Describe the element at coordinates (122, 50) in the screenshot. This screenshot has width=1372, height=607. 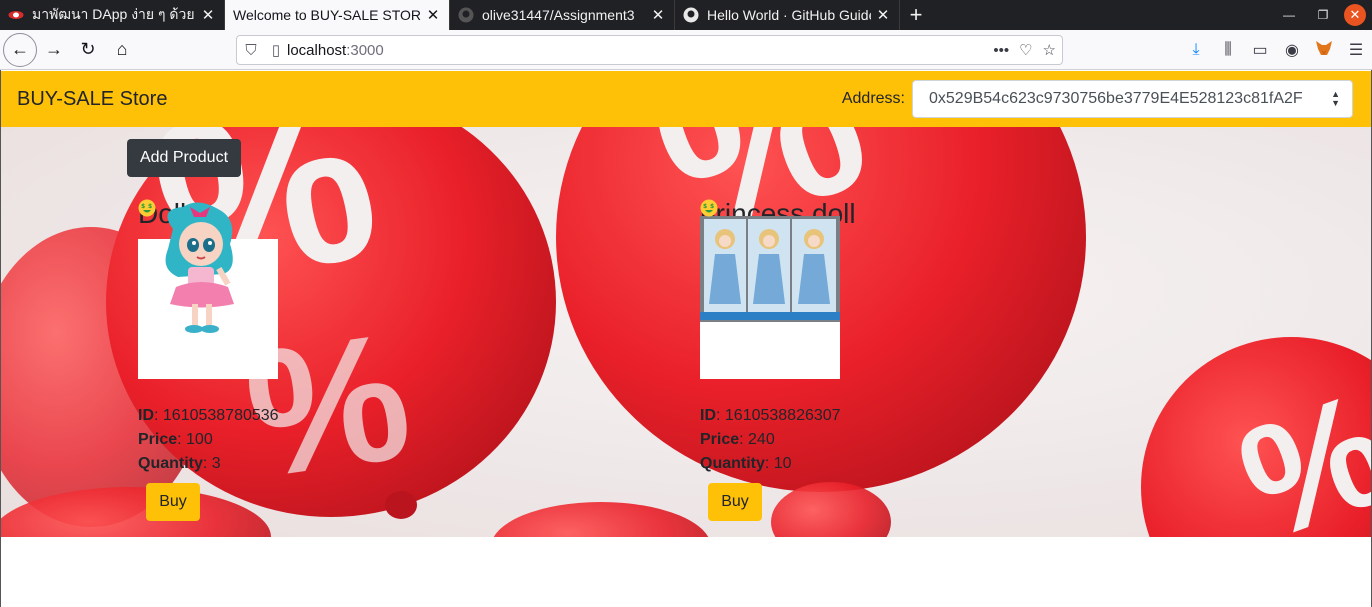
I see `home-button: ⌂` at that location.